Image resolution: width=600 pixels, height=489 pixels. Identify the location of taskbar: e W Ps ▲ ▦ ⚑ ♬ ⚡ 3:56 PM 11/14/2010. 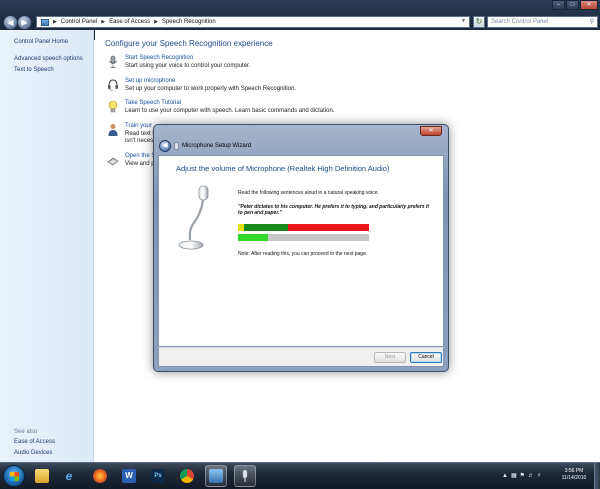
(300, 475).